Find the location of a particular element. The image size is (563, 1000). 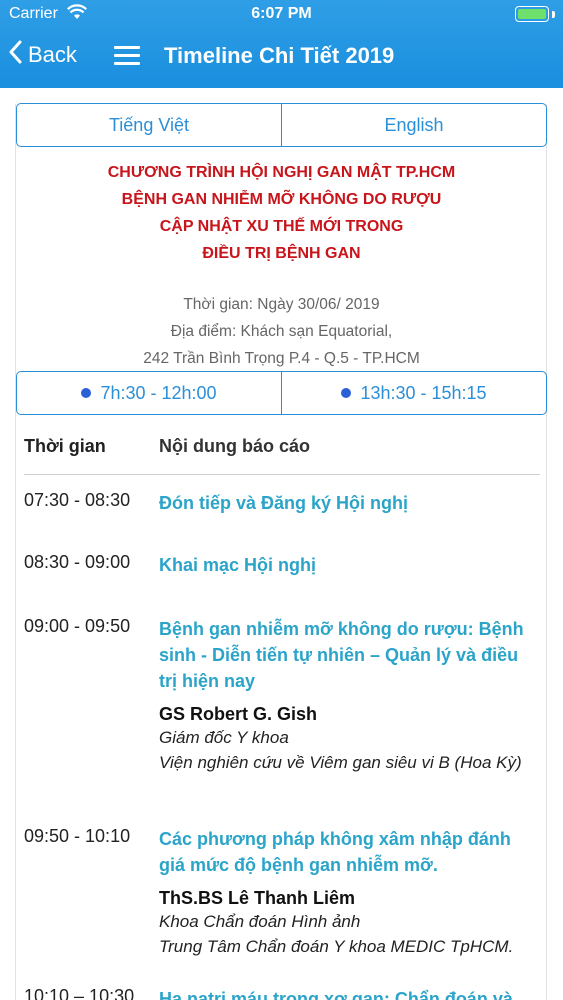

column-header-time: Thời gian is located at coordinates (65, 446).